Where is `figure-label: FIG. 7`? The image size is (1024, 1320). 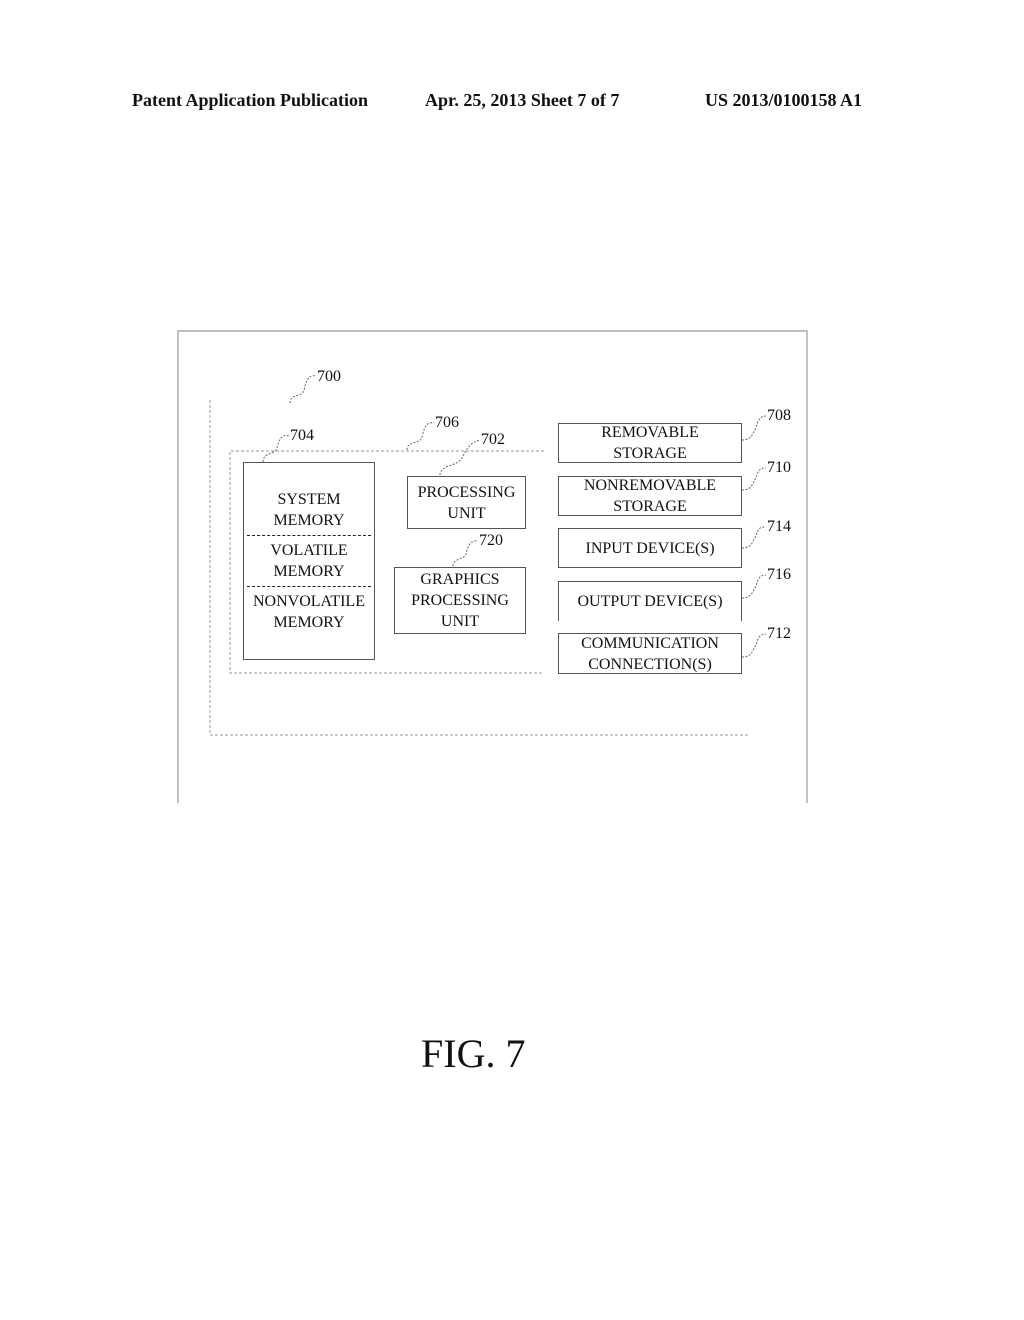 figure-label: FIG. 7 is located at coordinates (473, 1053).